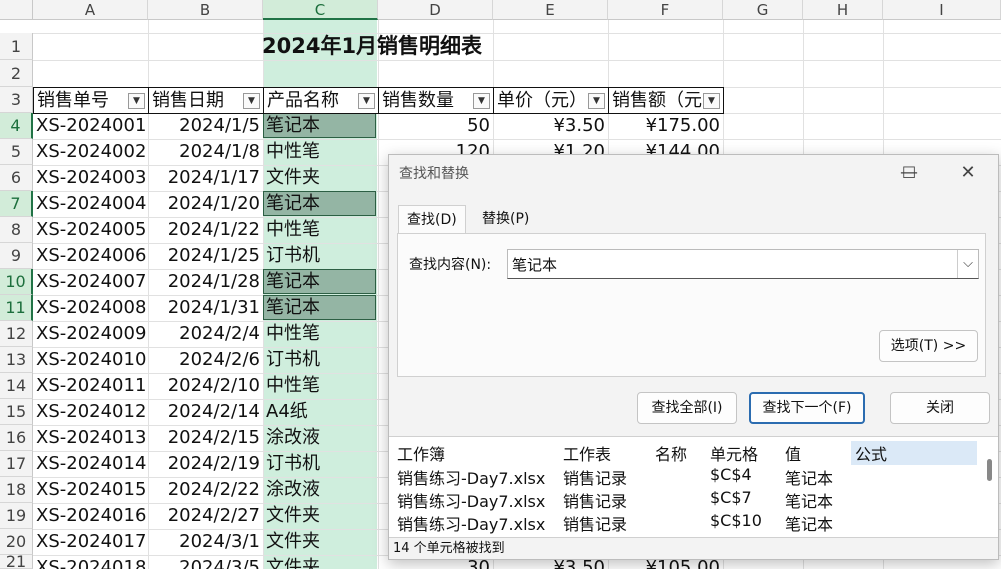 Image resolution: width=1001 pixels, height=569 pixels. Describe the element at coordinates (16, 204) in the screenshot. I see `row-header-7: 7` at that location.